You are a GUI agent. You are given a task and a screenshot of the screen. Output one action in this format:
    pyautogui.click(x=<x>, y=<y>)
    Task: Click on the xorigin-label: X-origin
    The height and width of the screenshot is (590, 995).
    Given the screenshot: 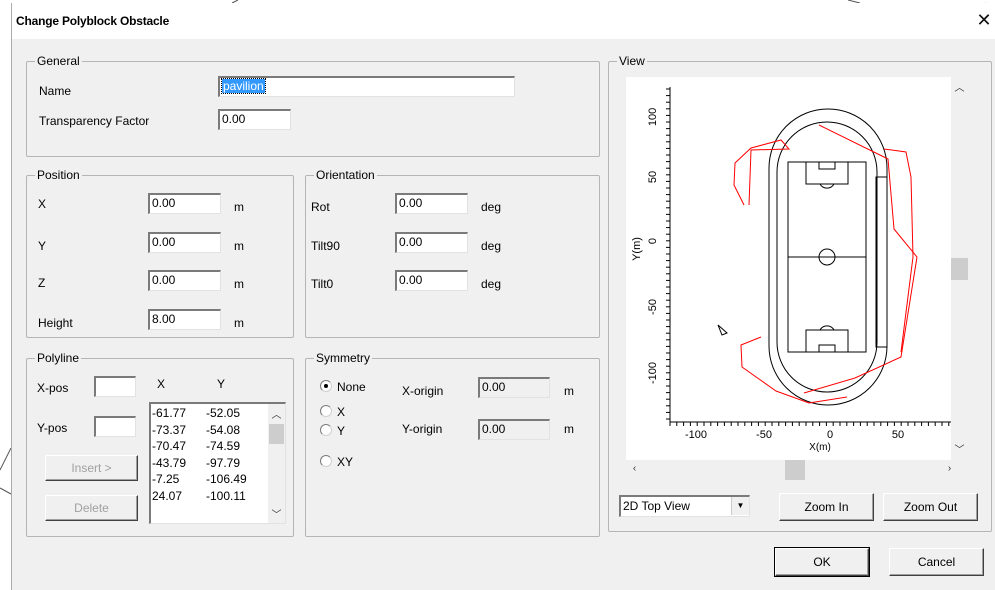 What is the action you would take?
    pyautogui.click(x=423, y=391)
    